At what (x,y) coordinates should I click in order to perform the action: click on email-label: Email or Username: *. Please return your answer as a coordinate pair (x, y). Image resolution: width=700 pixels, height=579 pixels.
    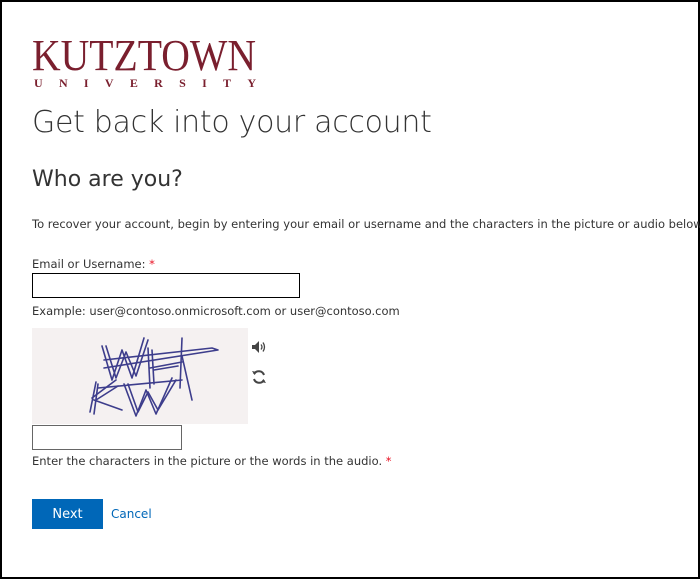
    Looking at the image, I should click on (93, 264).